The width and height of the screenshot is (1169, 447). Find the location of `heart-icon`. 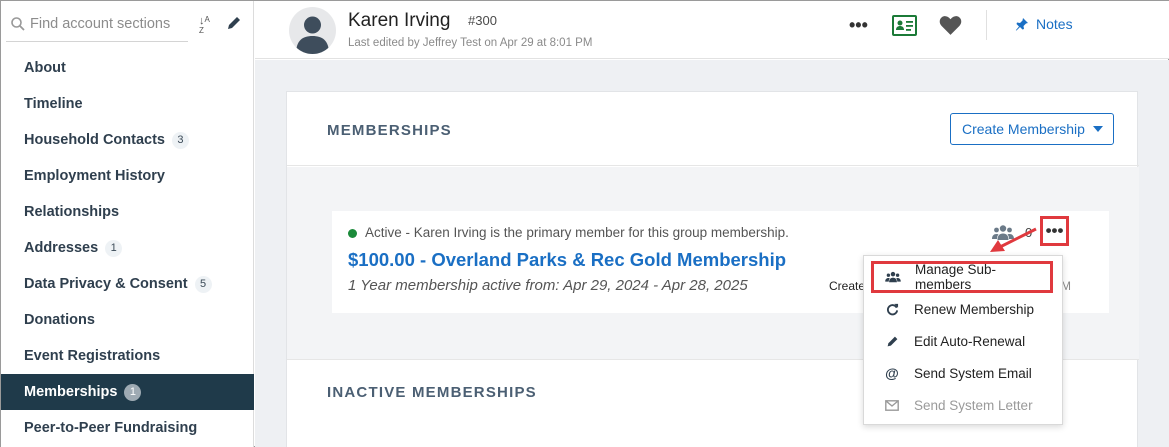

heart-icon is located at coordinates (950, 25).